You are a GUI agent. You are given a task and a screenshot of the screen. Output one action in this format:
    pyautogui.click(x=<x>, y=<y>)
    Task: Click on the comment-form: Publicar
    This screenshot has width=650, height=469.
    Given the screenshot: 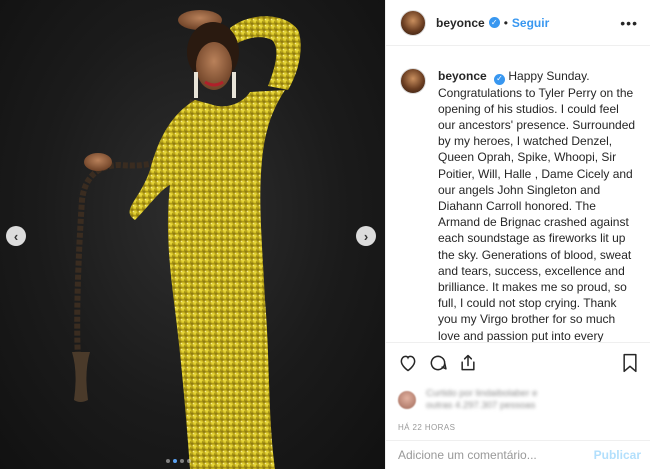 What is the action you would take?
    pyautogui.click(x=518, y=454)
    